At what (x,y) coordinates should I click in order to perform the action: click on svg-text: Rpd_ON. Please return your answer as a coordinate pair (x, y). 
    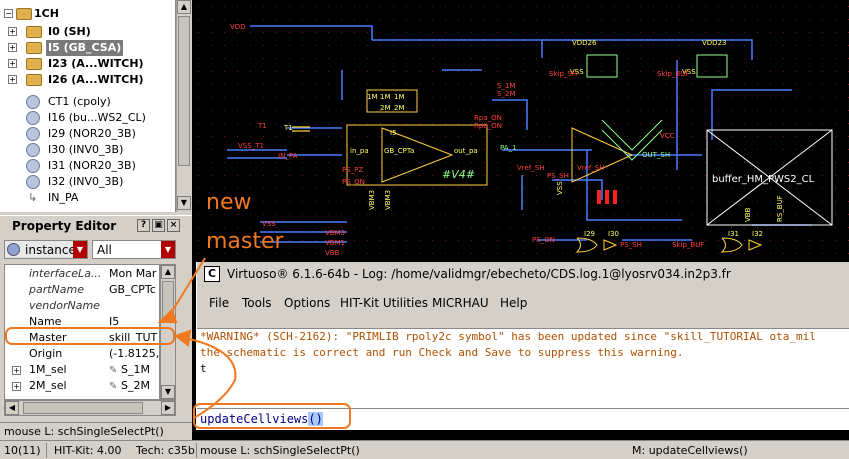
    Looking at the image, I should click on (488, 126).